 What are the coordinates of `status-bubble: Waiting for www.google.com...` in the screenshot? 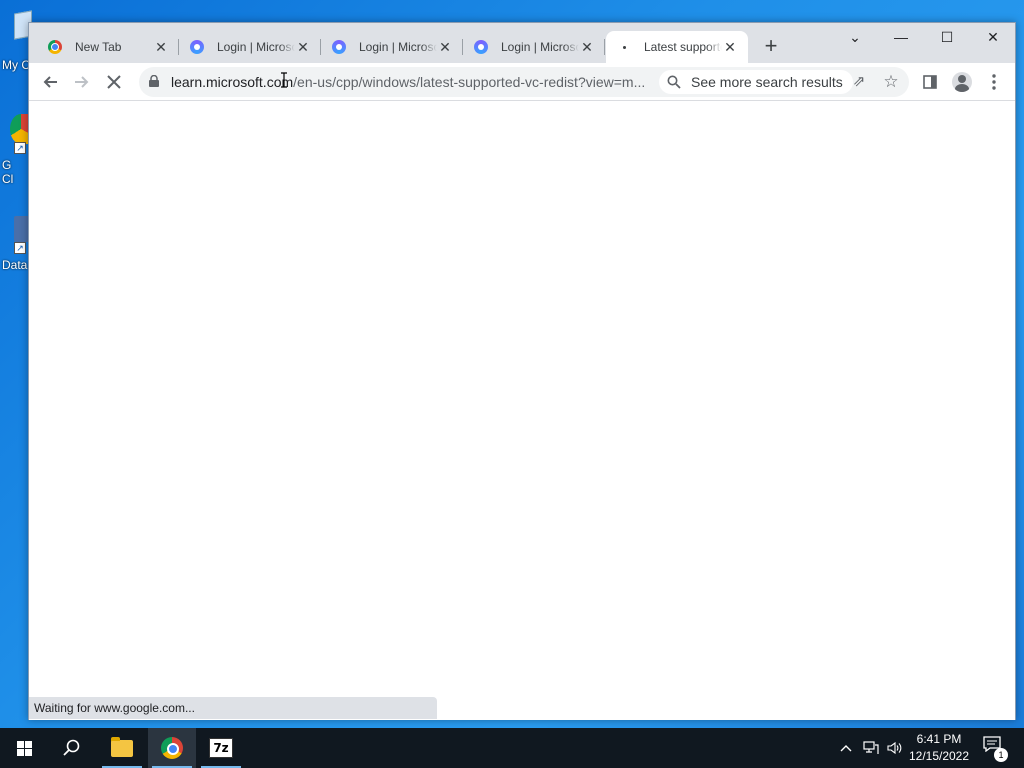 It's located at (233, 708).